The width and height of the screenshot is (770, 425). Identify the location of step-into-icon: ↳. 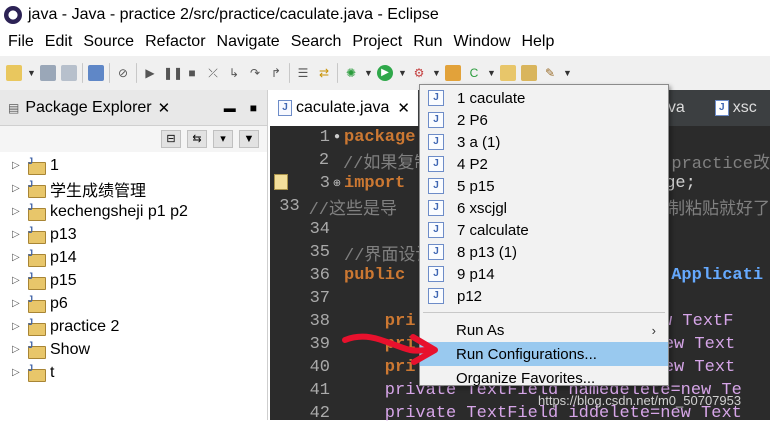
(234, 73).